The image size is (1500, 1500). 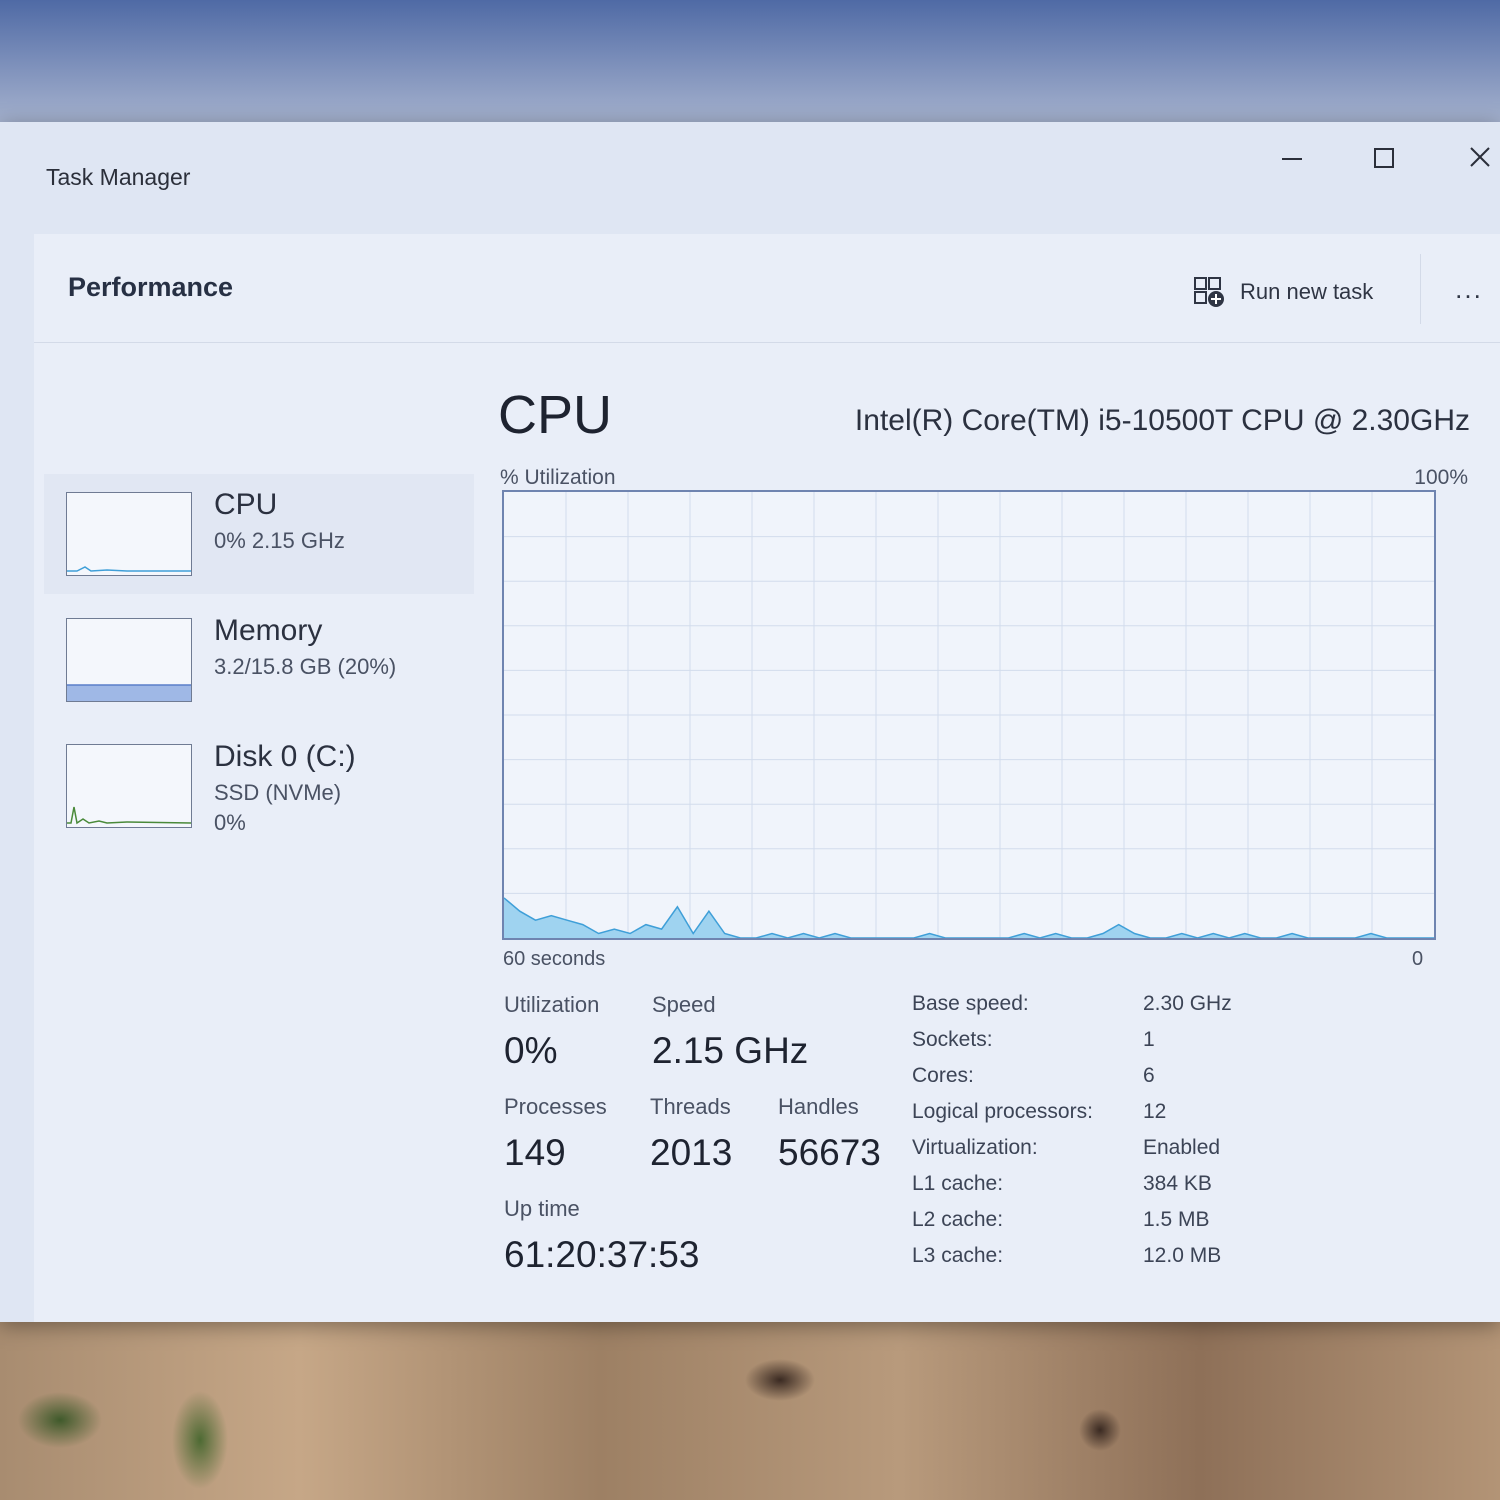 I want to click on graph-x-right-label: 0, so click(x=1418, y=959).